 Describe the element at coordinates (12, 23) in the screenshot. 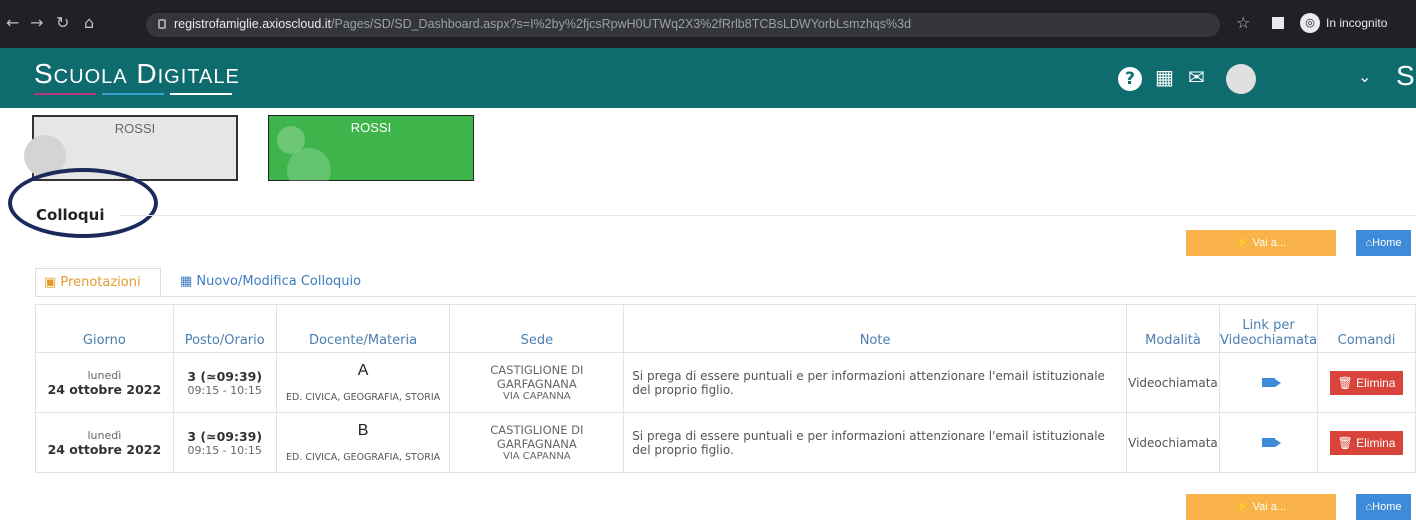

I see `back-icon: ←` at that location.